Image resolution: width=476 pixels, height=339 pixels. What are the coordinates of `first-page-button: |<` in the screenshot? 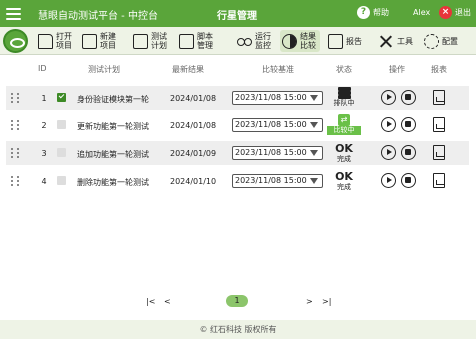 It's located at (150, 301).